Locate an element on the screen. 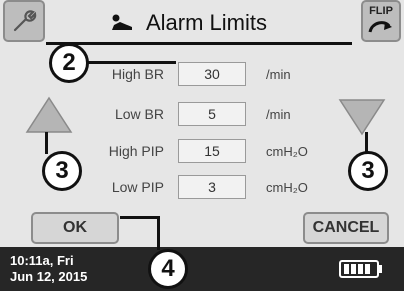 This screenshot has height=291, width=404. page-title: Alarm Limits is located at coordinates (188, 23).